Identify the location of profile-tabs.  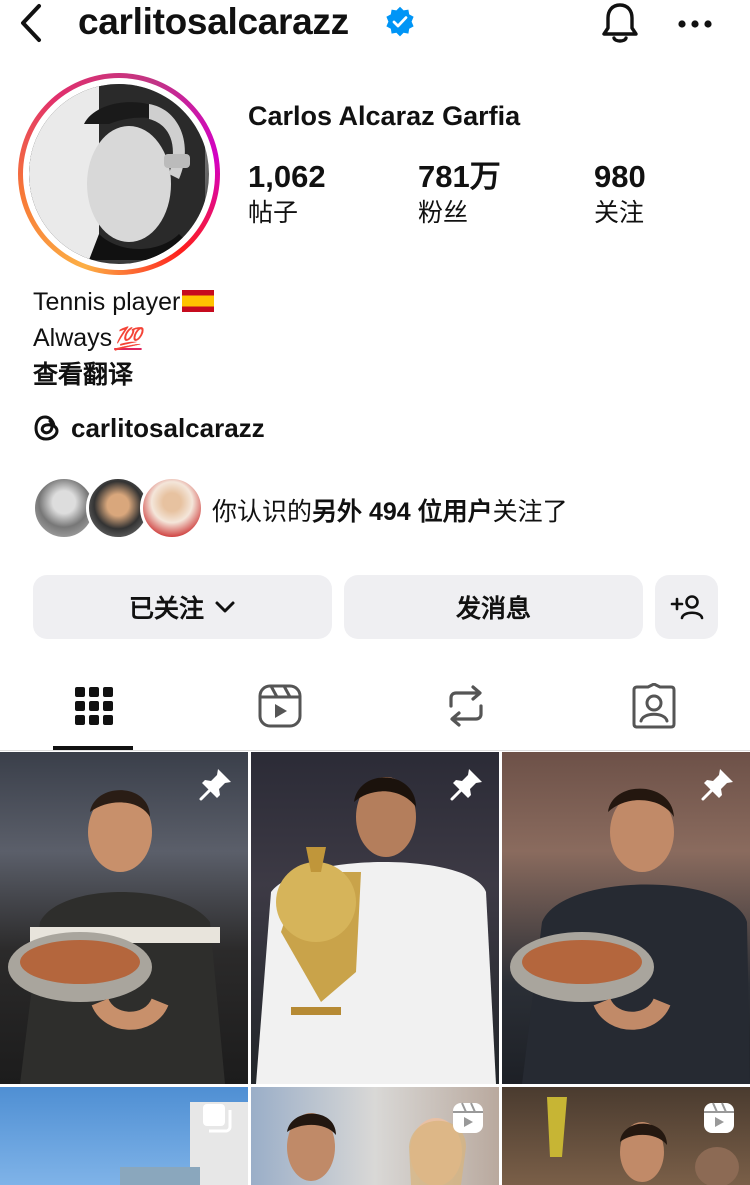
(375, 706).